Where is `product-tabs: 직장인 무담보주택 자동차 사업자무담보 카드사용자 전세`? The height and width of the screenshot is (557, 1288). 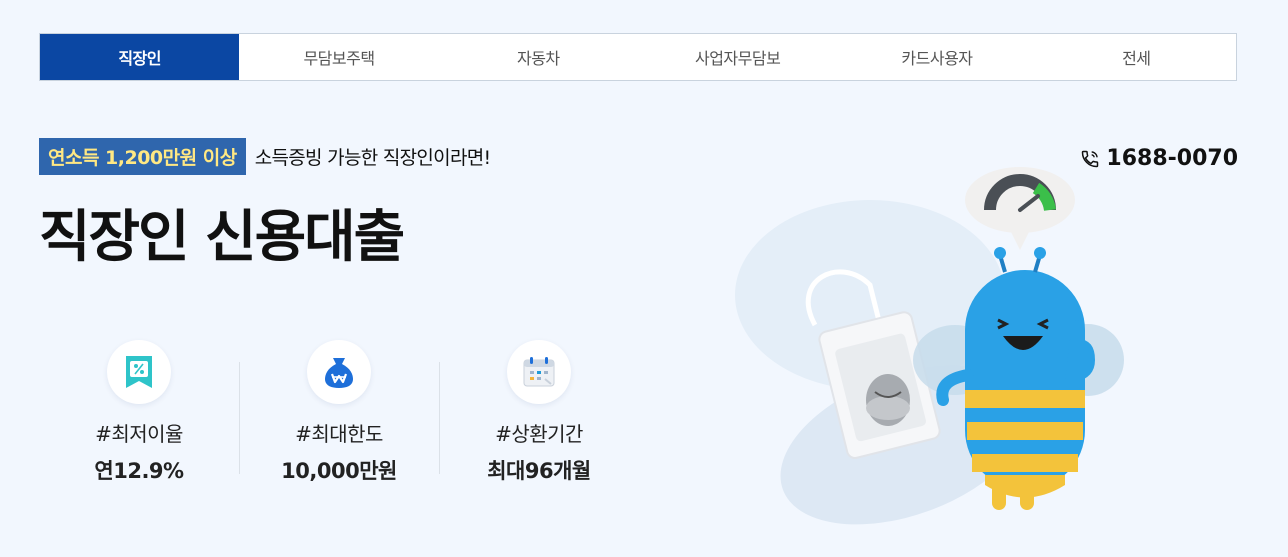 product-tabs: 직장인 무담보주택 자동차 사업자무담보 카드사용자 전세 is located at coordinates (638, 57).